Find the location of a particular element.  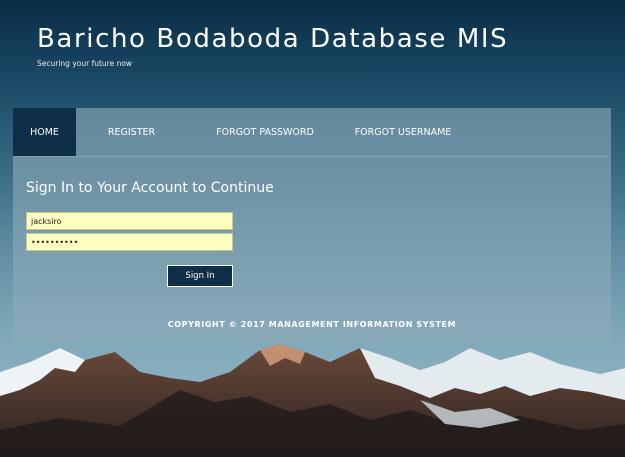

site-title: Baricho Bodaboda Database MIS is located at coordinates (273, 39).